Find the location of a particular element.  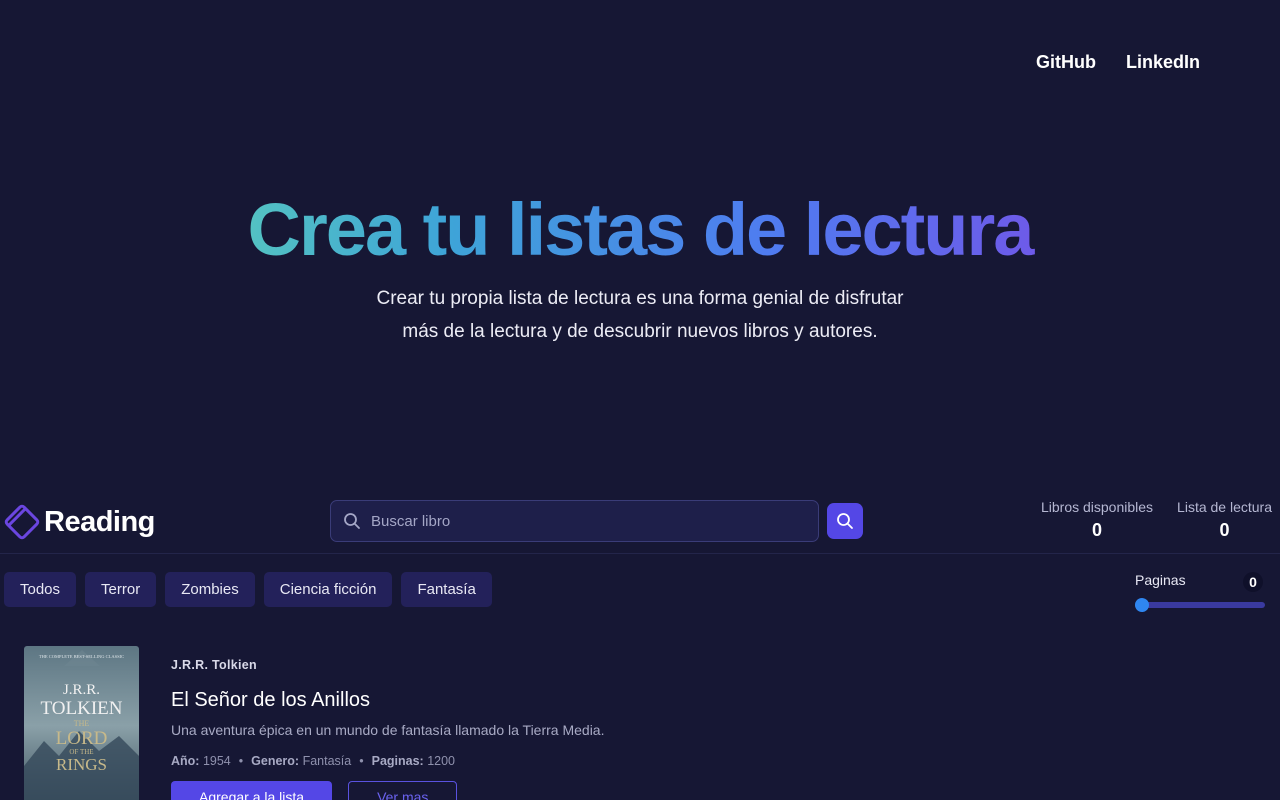

book-pages: Paginas: 1200 is located at coordinates (413, 761).